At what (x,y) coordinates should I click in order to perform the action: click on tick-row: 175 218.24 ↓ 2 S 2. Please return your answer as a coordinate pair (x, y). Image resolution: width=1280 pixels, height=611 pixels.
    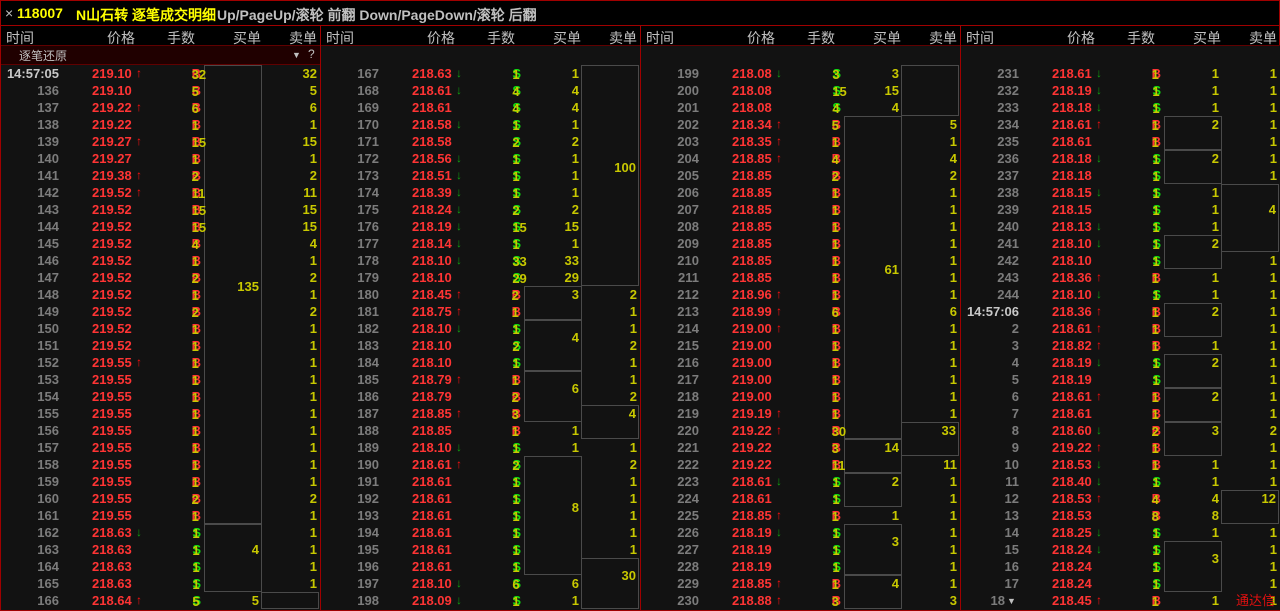
    Looking at the image, I should click on (481, 209).